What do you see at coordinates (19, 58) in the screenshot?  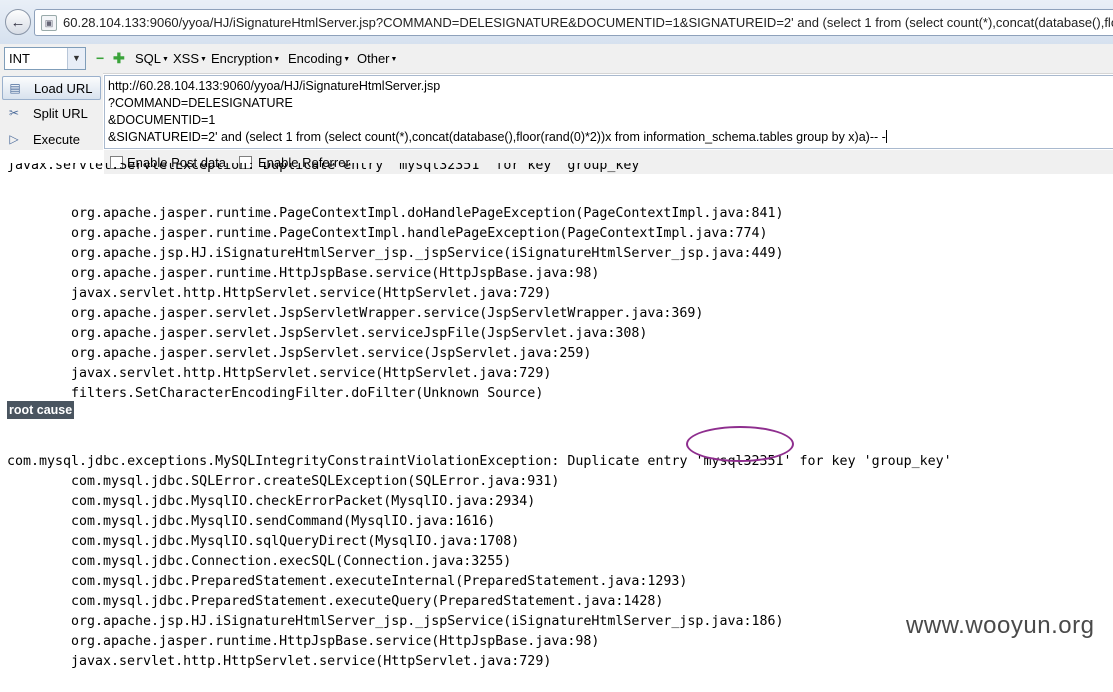 I see `type-select-value: INT` at bounding box center [19, 58].